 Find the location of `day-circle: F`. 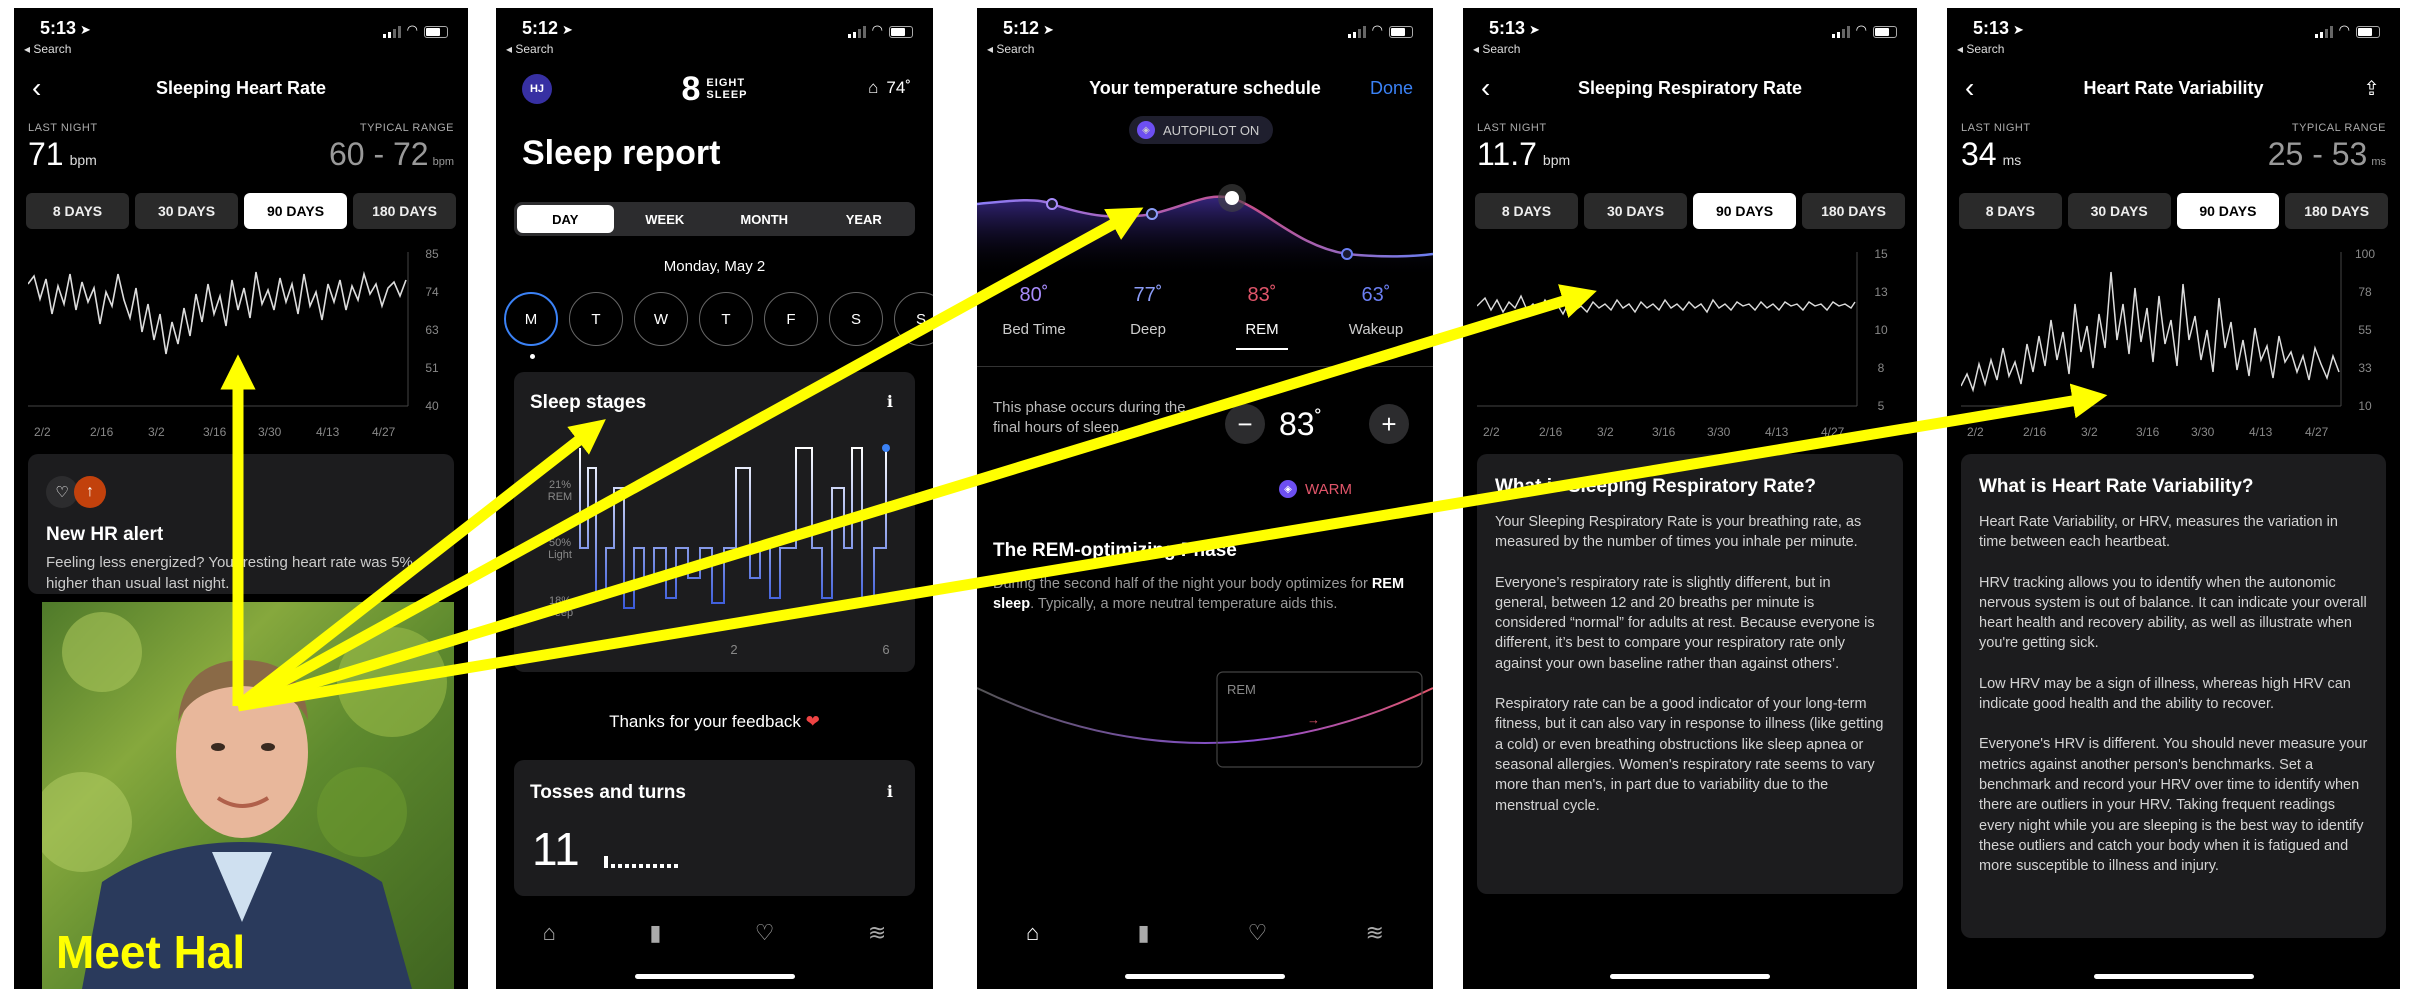

day-circle: F is located at coordinates (791, 319).